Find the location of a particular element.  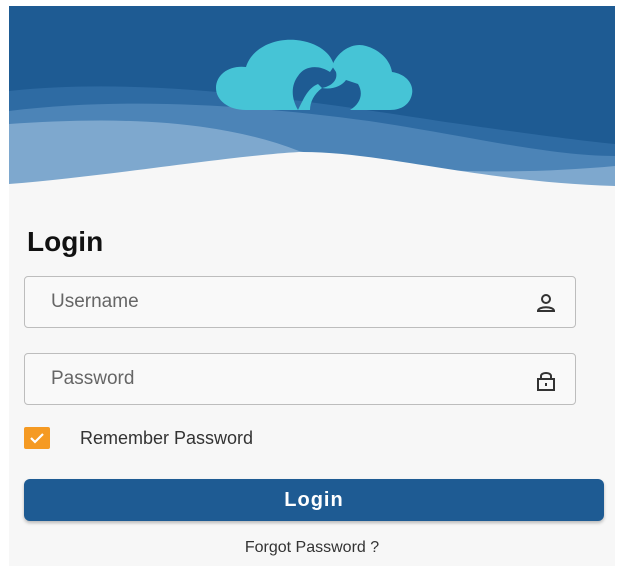

remember-password-label: Remember Password is located at coordinates (167, 437).